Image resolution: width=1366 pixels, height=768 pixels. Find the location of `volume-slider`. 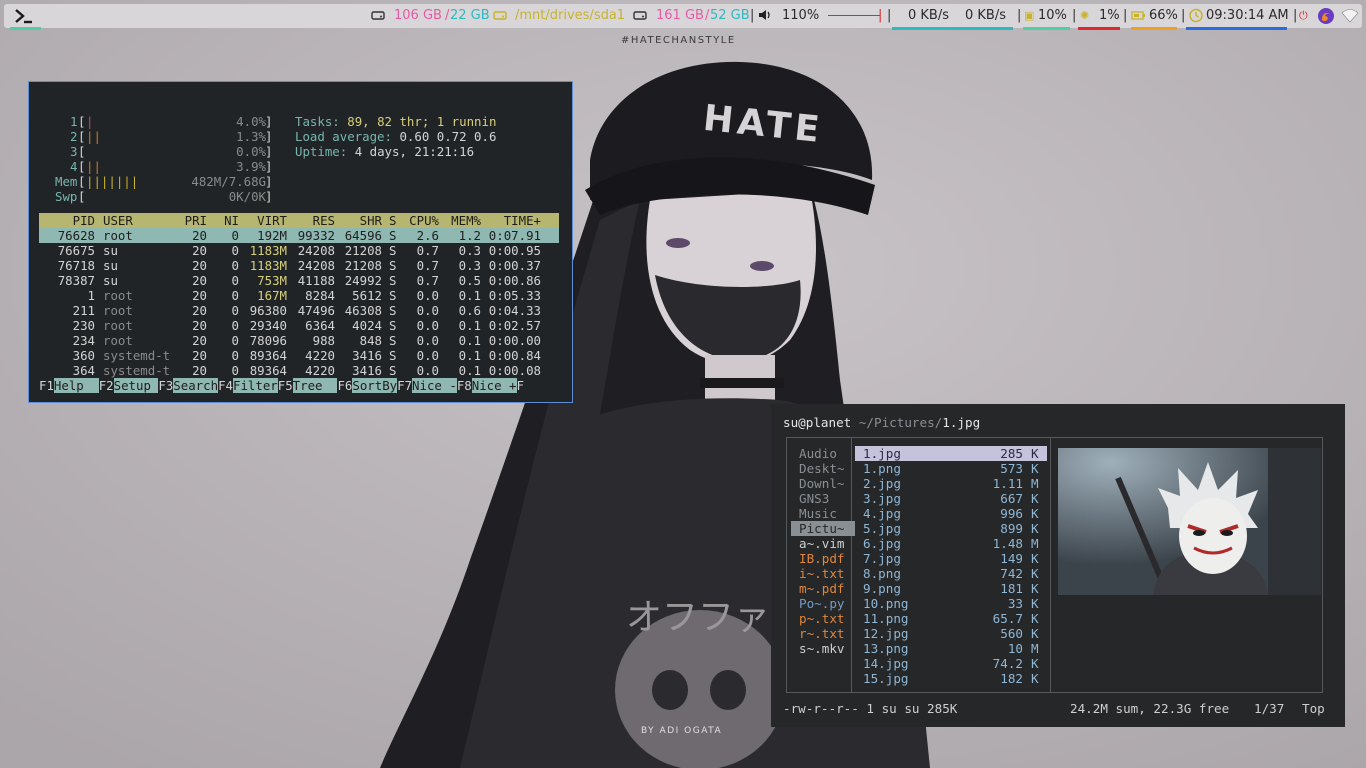

volume-slider is located at coordinates (854, 15).